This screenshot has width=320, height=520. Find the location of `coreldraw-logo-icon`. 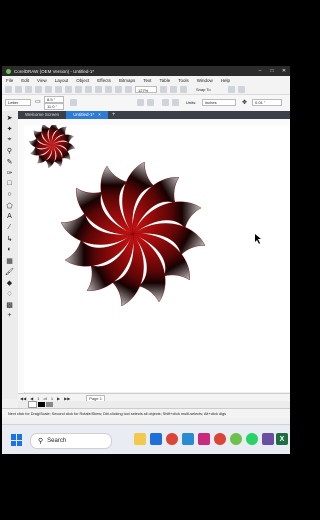

coreldraw-logo-icon is located at coordinates (8, 71).